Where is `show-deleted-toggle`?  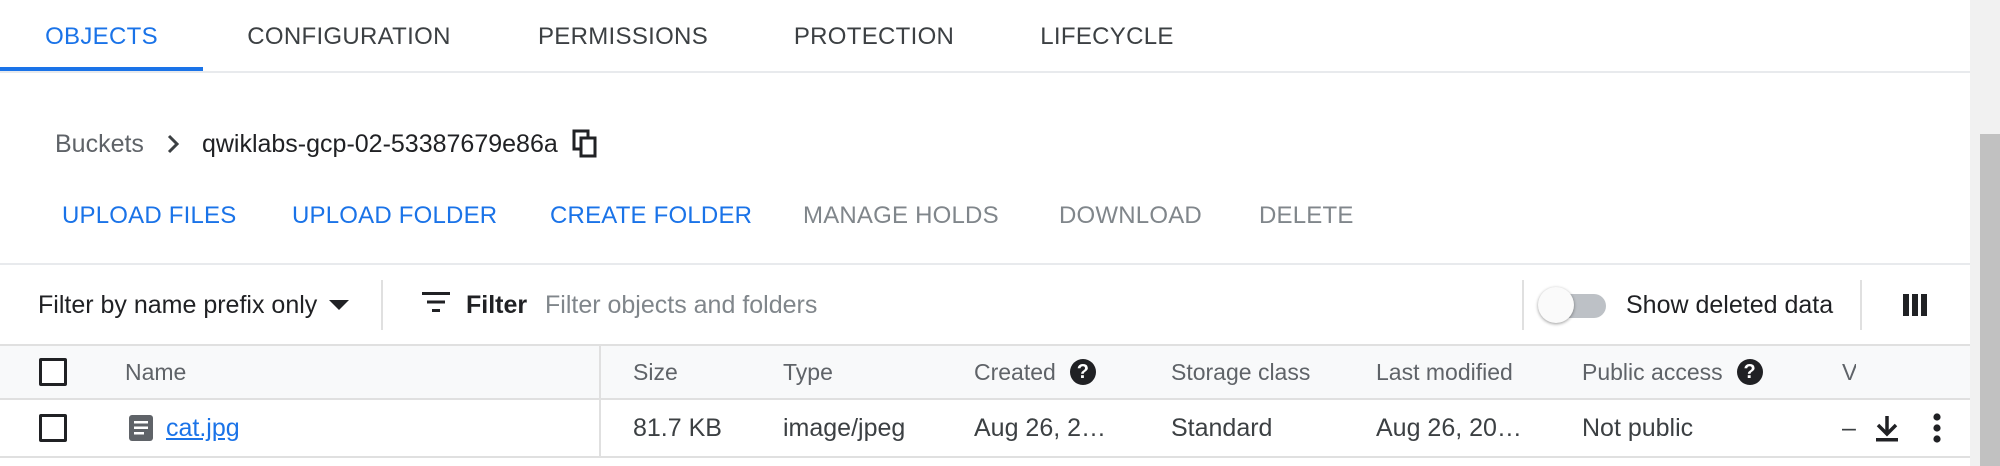 show-deleted-toggle is located at coordinates (1575, 305).